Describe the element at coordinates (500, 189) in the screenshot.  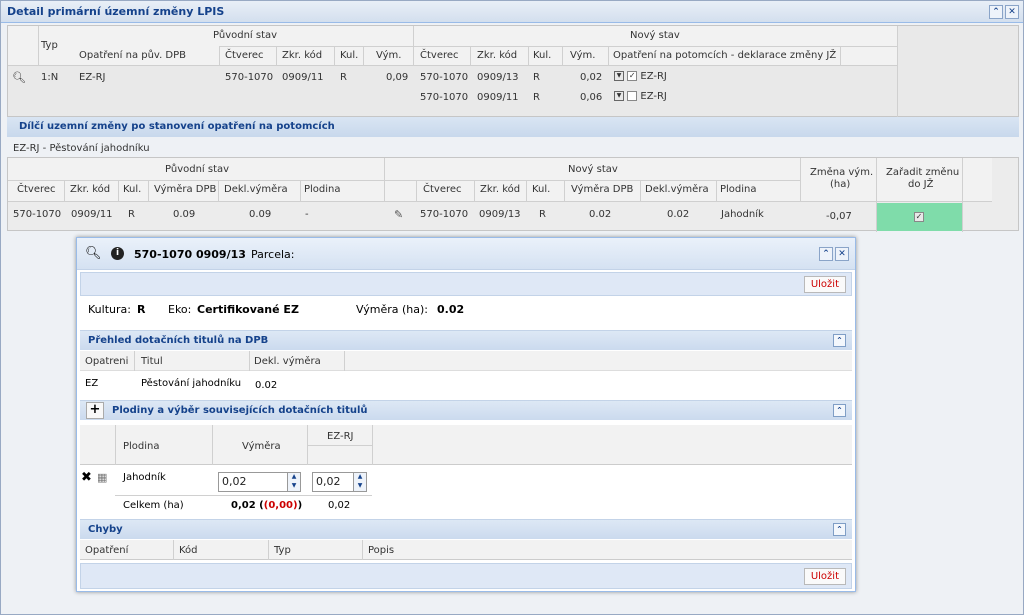
I see `sub-header-zkr-new: Zkr. kód` at that location.